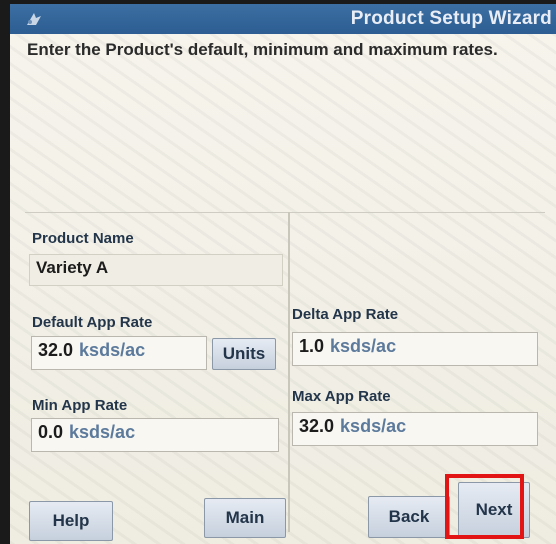 The height and width of the screenshot is (544, 556). What do you see at coordinates (373, 426) in the screenshot?
I see `max-rate-unit: ksds/ac` at bounding box center [373, 426].